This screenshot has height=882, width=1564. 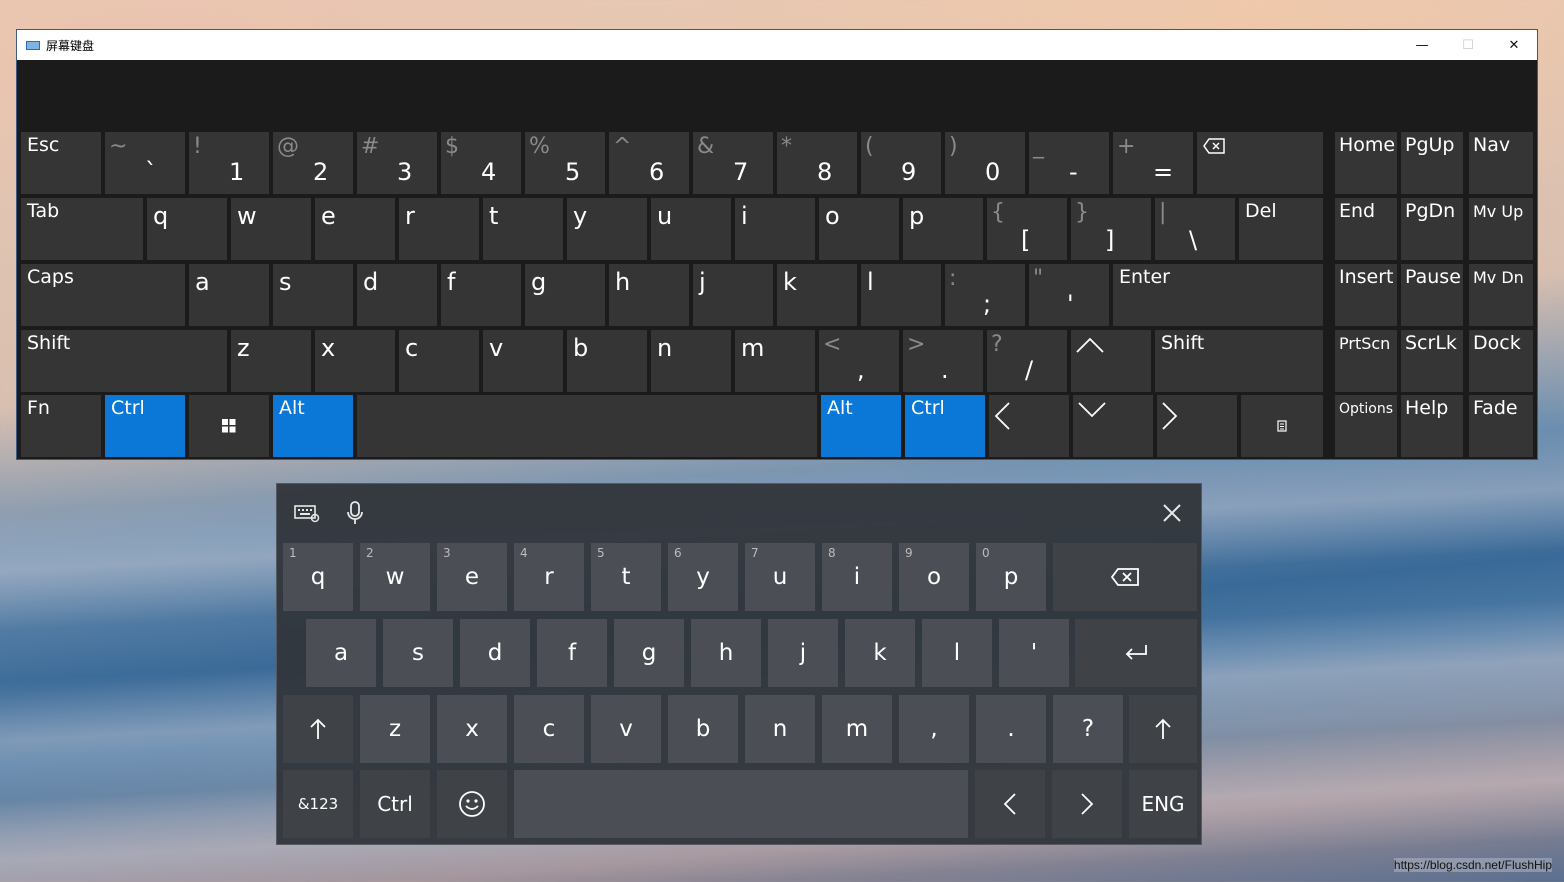 What do you see at coordinates (1113, 426) in the screenshot?
I see `arrow-down-key` at bounding box center [1113, 426].